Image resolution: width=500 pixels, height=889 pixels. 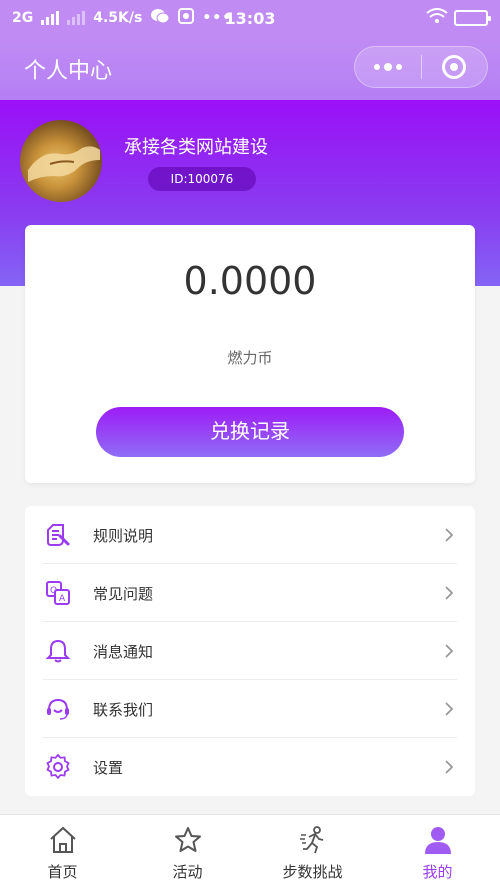 I want to click on svg-text: Q, so click(x=53, y=591).